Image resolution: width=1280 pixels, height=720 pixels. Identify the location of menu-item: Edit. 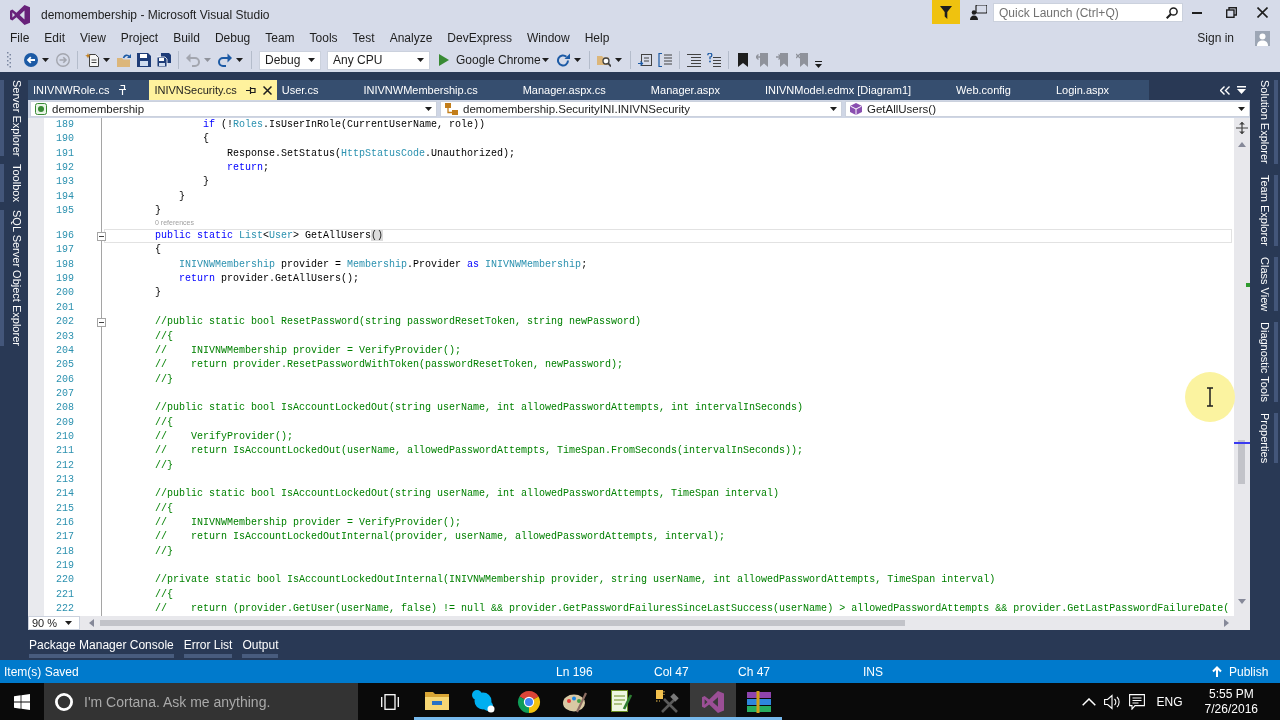
(54, 38).